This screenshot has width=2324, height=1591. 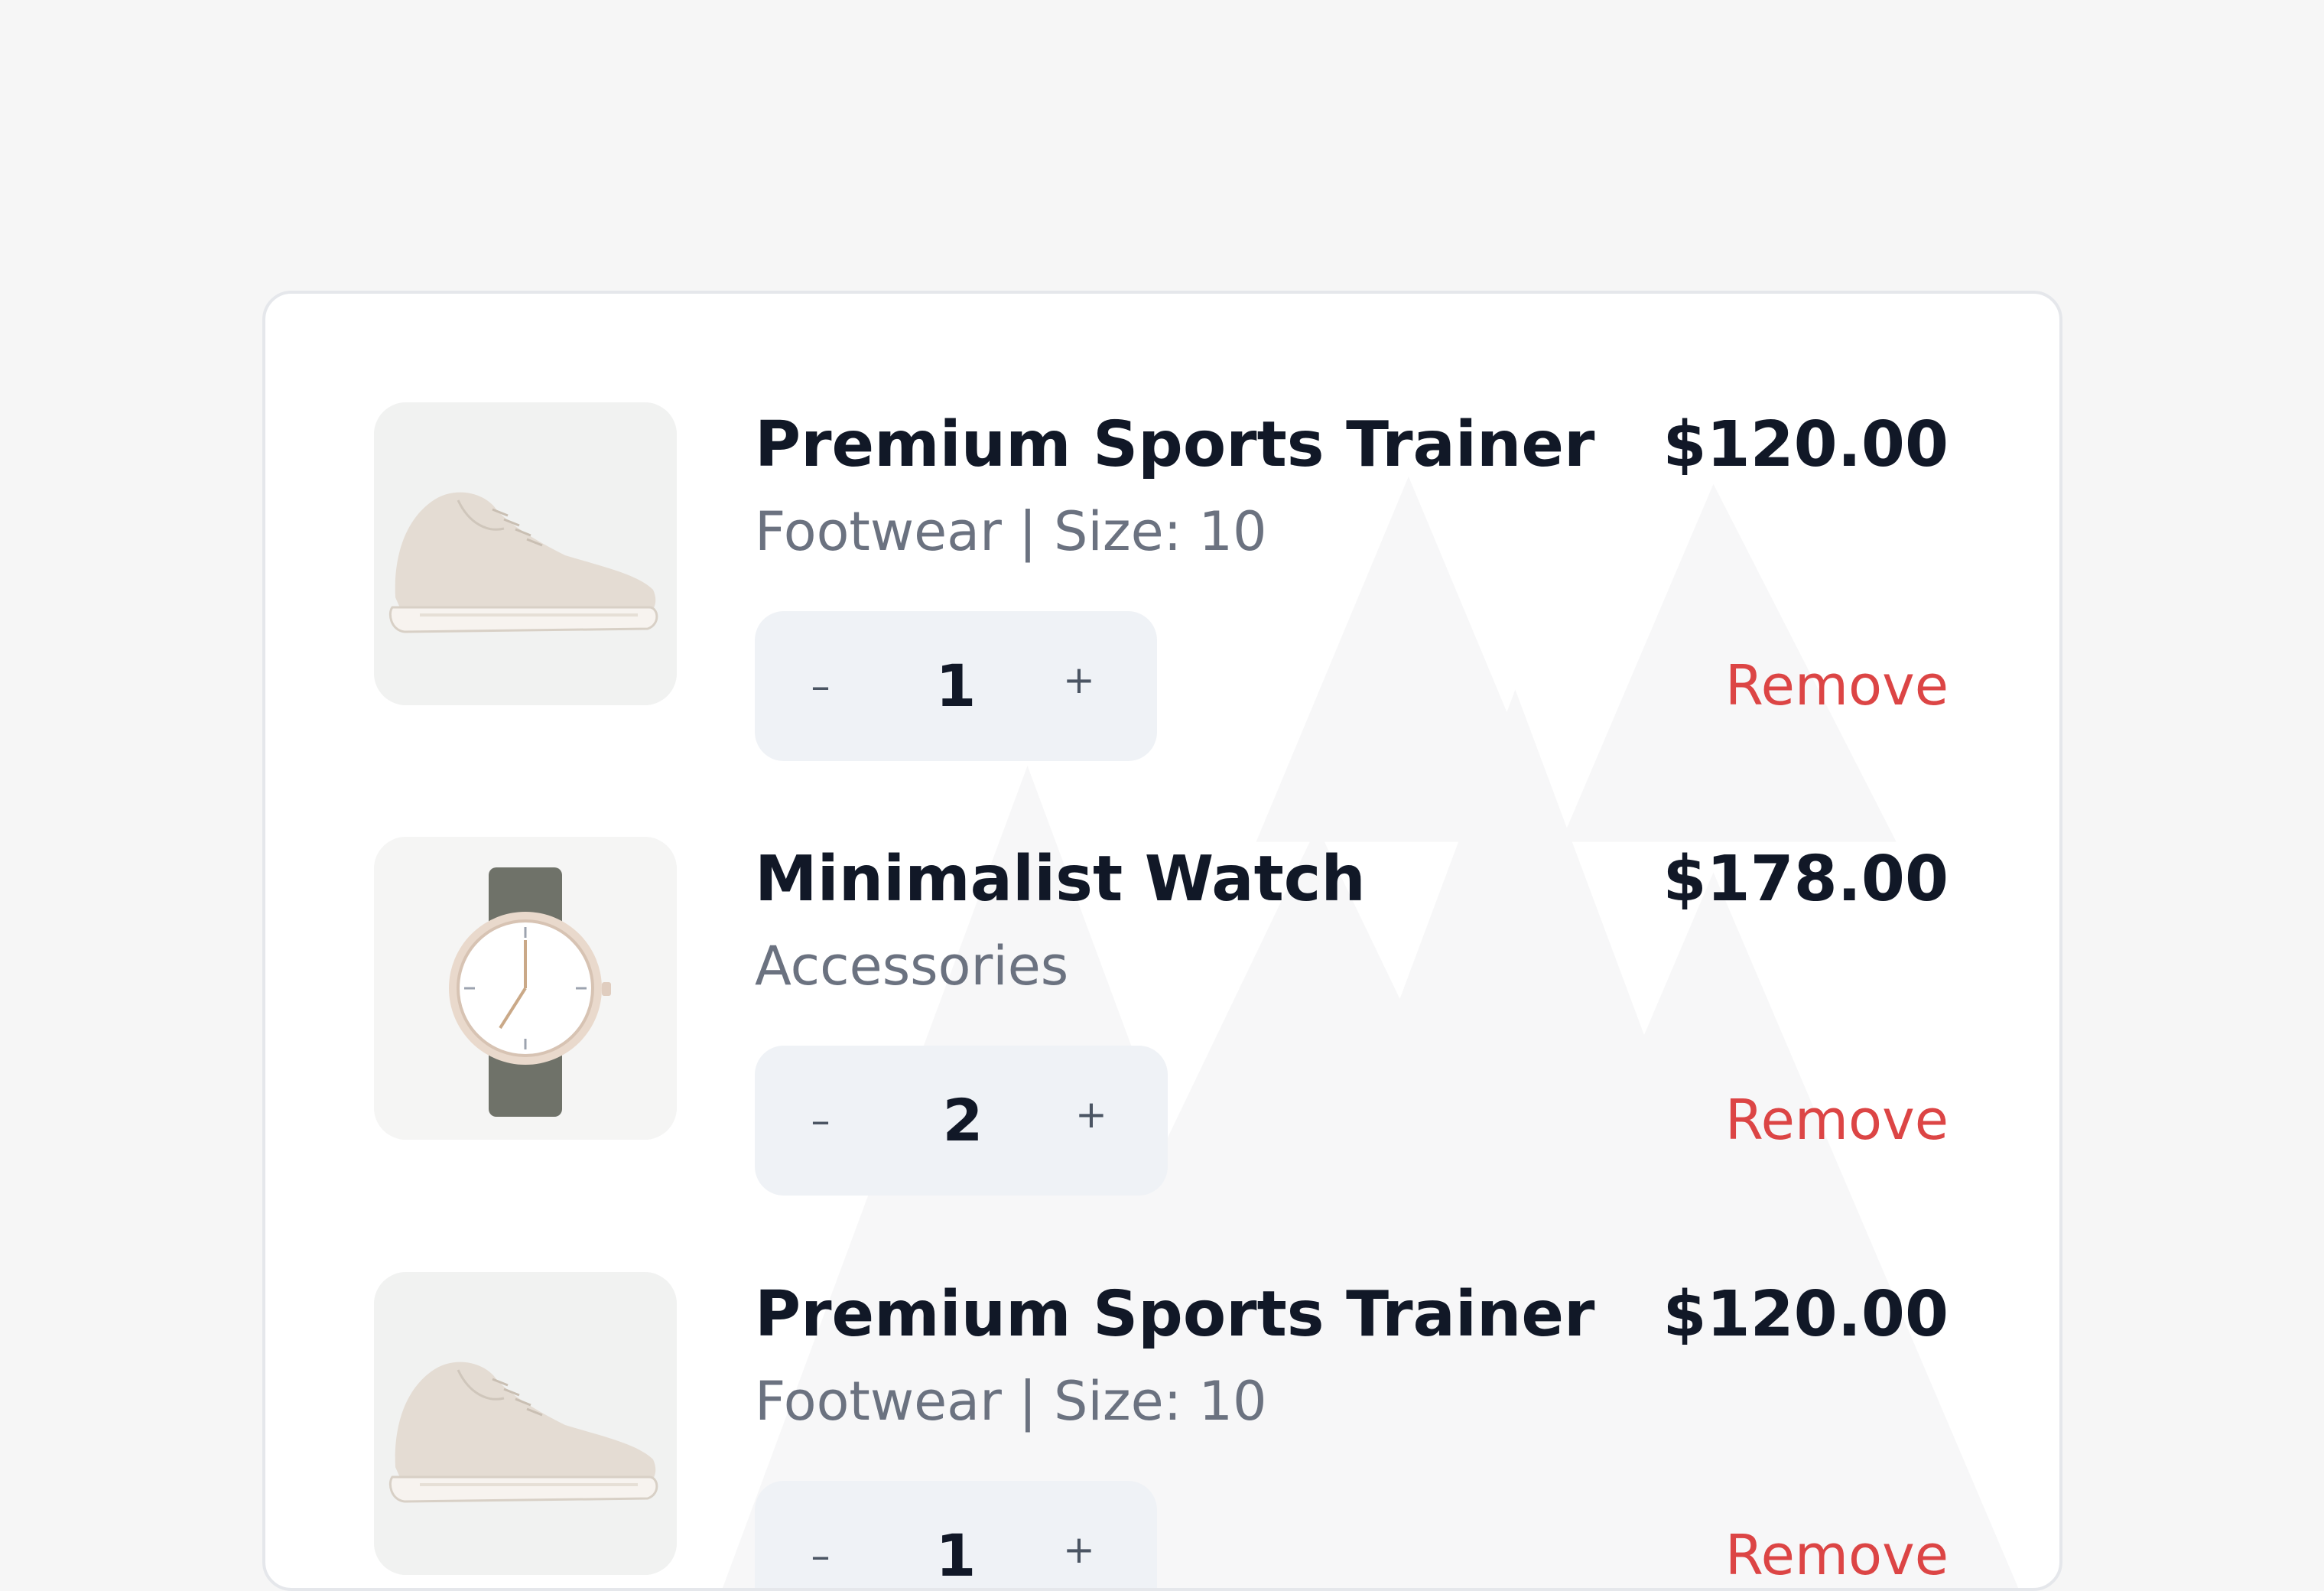 I want to click on product-meta: Accessories, so click(x=912, y=966).